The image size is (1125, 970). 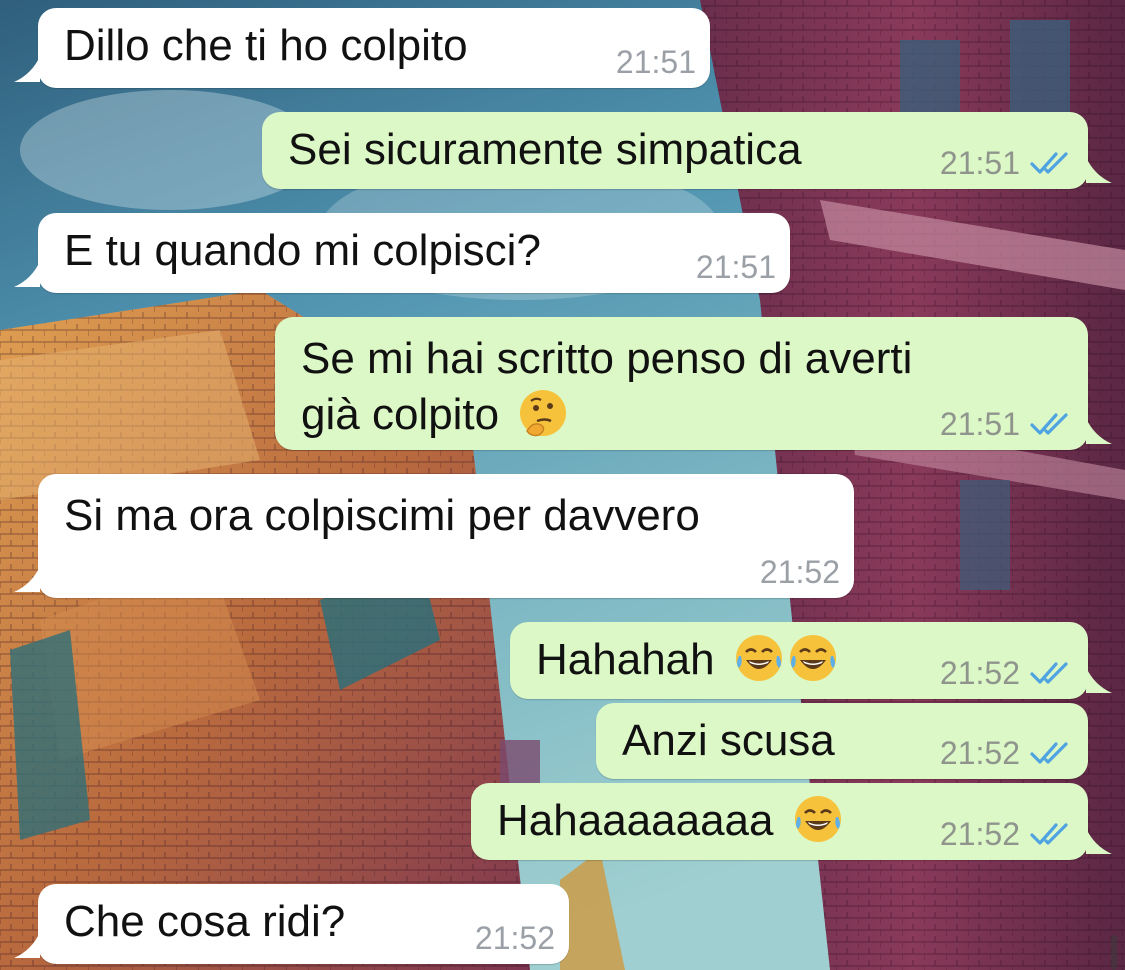 What do you see at coordinates (842, 741) in the screenshot?
I see `outgoing-message: Anzi scusa 21:52` at bounding box center [842, 741].